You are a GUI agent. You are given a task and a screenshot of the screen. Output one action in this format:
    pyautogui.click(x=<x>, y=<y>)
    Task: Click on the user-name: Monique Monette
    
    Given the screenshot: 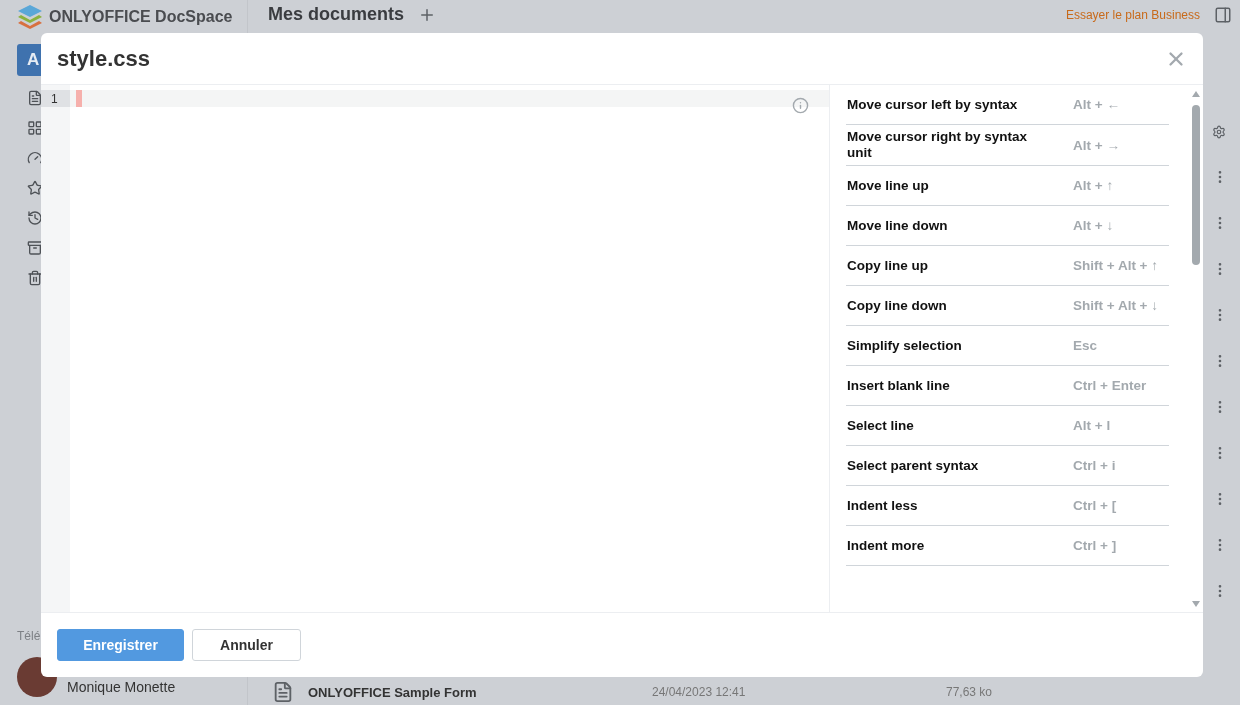 What is the action you would take?
    pyautogui.click(x=121, y=687)
    